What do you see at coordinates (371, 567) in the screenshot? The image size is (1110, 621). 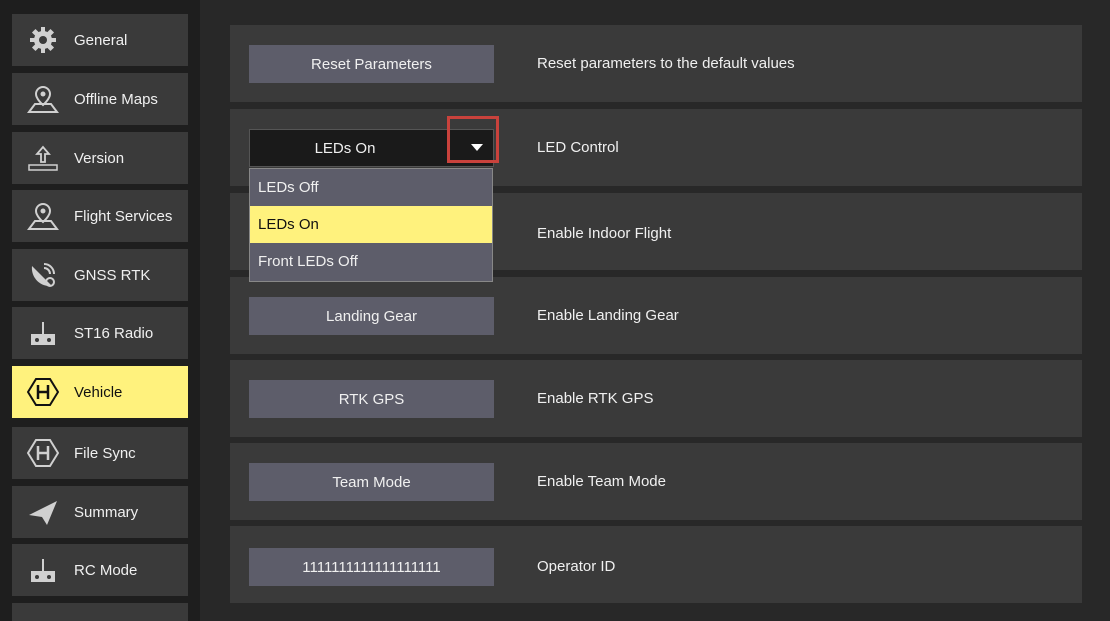 I see `operator-id-field: 1111111111111111111` at bounding box center [371, 567].